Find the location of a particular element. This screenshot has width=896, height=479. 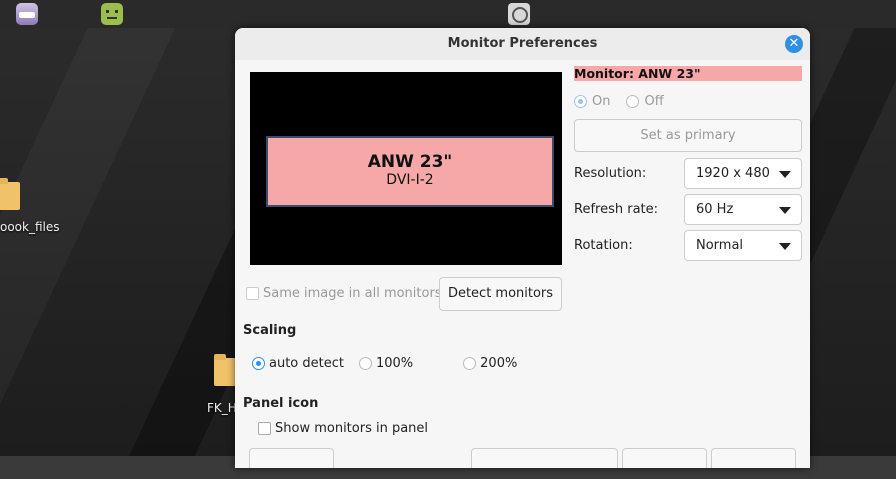

preview-monitor-name: ANW 23" is located at coordinates (410, 162).